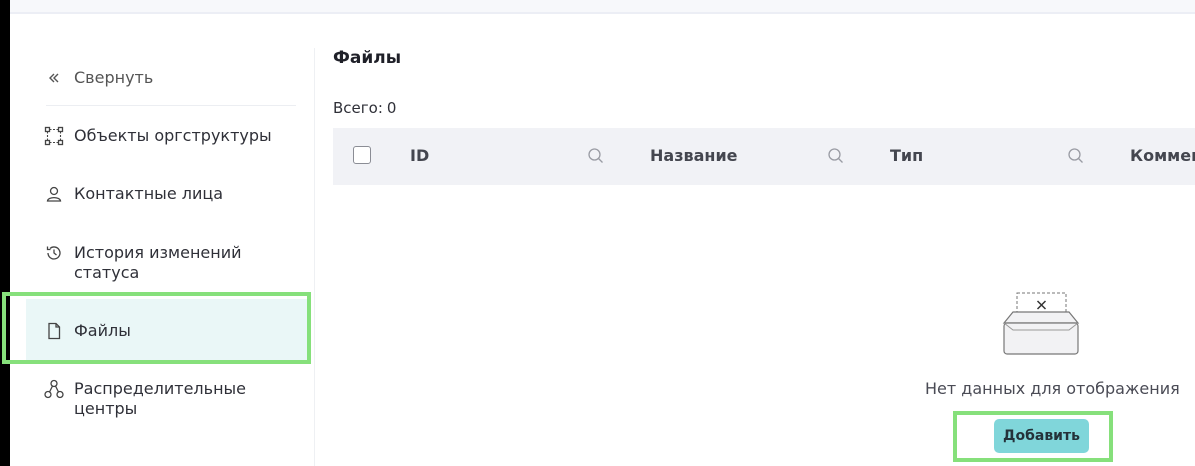 This screenshot has height=466, width=1195. I want to click on double-chevron-left-icon, so click(54, 78).